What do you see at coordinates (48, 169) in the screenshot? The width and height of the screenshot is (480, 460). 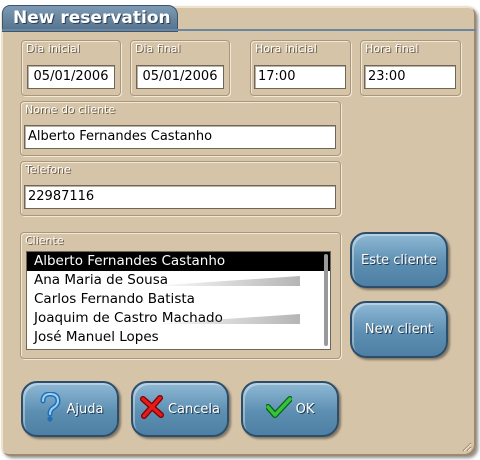 I see `phone-label: Telefone` at bounding box center [48, 169].